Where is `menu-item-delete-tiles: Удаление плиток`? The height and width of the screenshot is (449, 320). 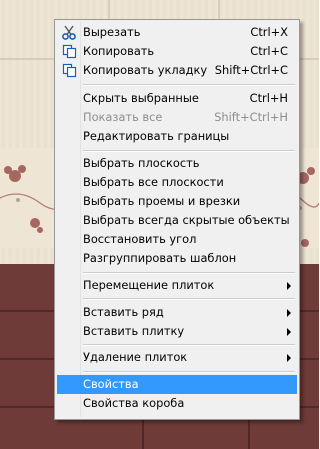
menu-item-delete-tiles: Удаление плиток is located at coordinates (177, 357).